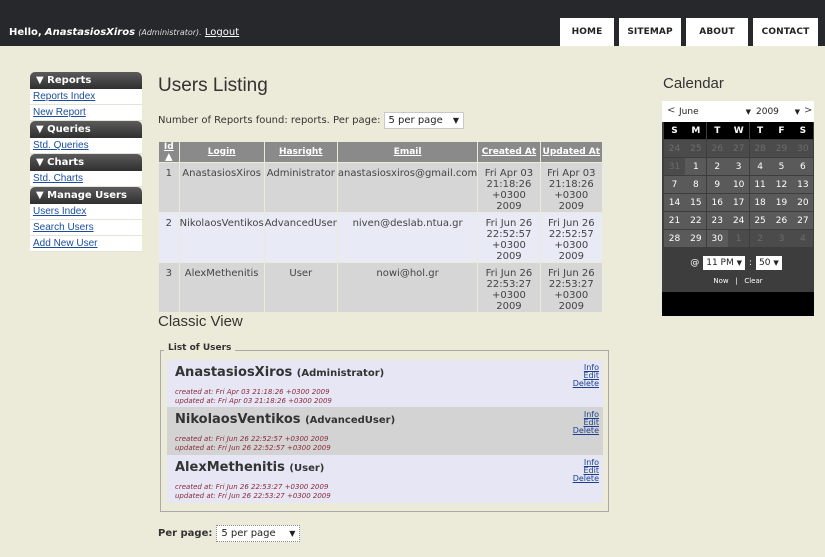  Describe the element at coordinates (86, 97) in the screenshot. I see `sidebar-link-reports-index: Reports Index` at that location.